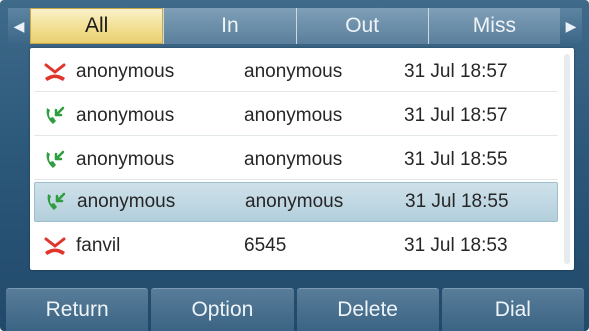 The height and width of the screenshot is (331, 589). What do you see at coordinates (367, 309) in the screenshot?
I see `delete-button: Delete` at bounding box center [367, 309].